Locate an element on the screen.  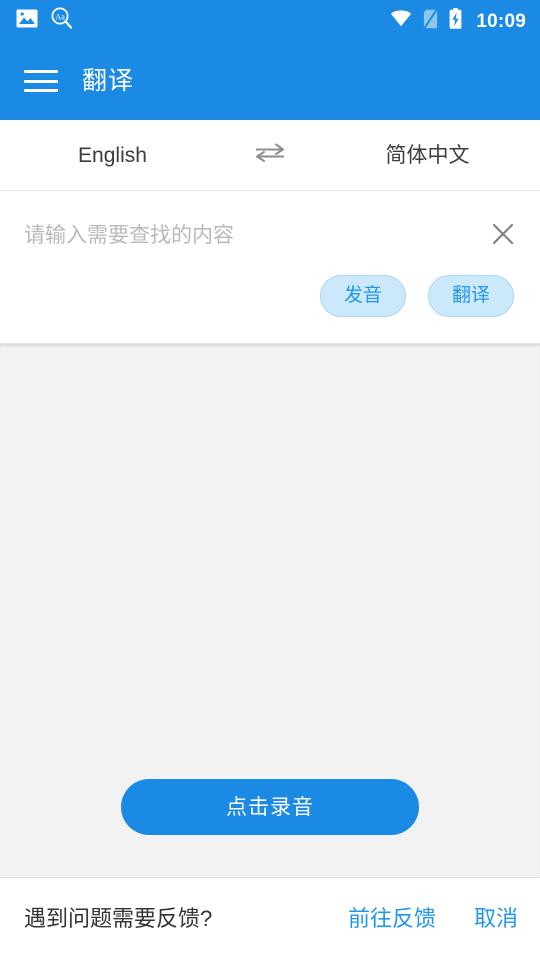
close-icon is located at coordinates (503, 236).